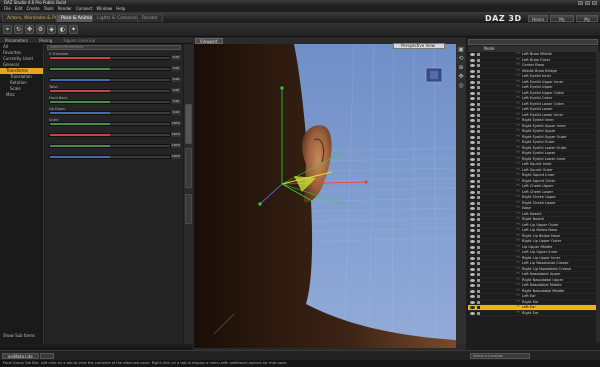 This screenshot has height=367, width=600. What do you see at coordinates (562, 22) in the screenshot?
I see `my-account-button: My Account` at bounding box center [562, 22].